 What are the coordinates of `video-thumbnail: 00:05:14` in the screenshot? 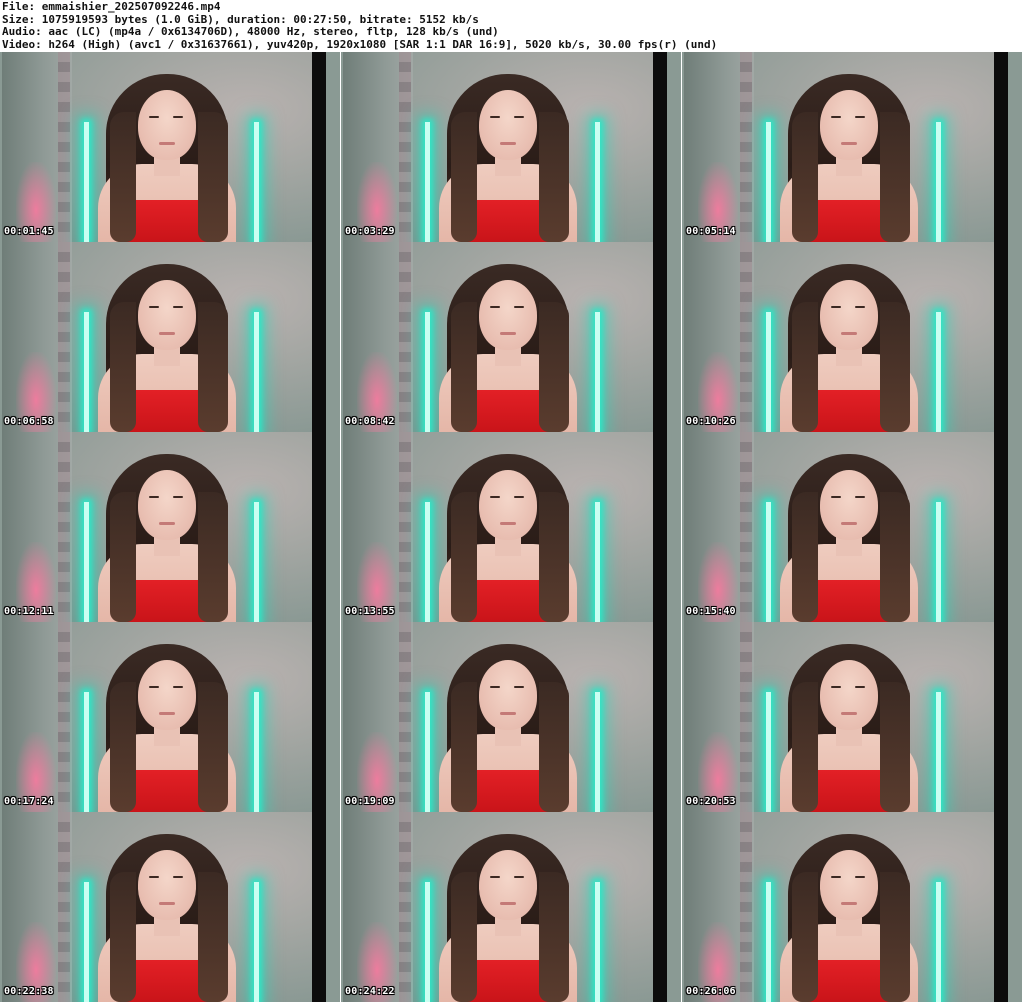 It's located at (852, 147).